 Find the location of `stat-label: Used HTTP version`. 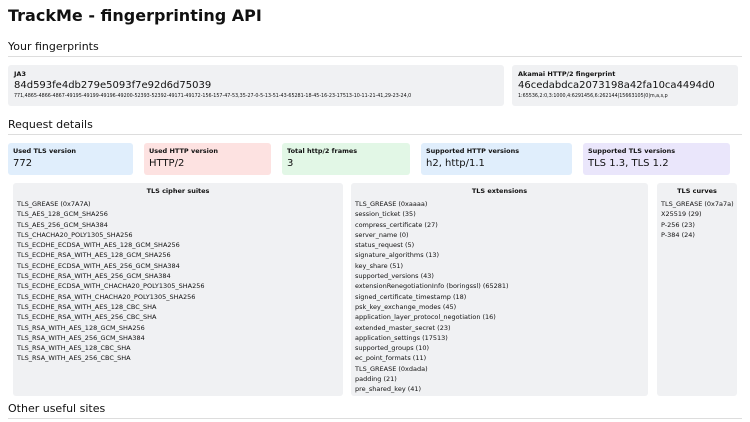

stat-label: Used HTTP version is located at coordinates (183, 151).